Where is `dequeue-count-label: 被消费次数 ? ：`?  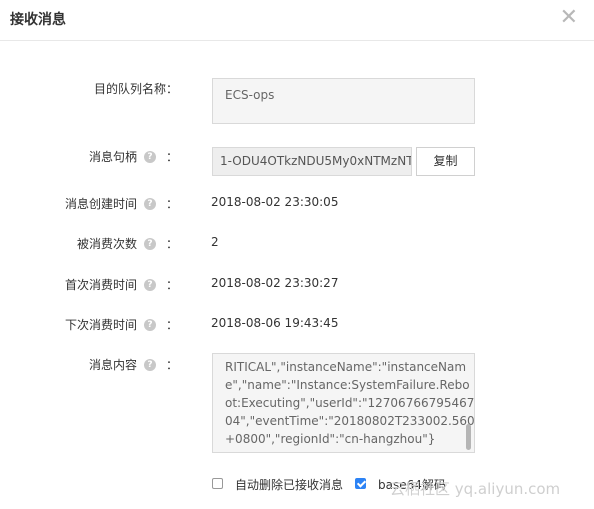 dequeue-count-label: 被消费次数 ? ： is located at coordinates (127, 243).